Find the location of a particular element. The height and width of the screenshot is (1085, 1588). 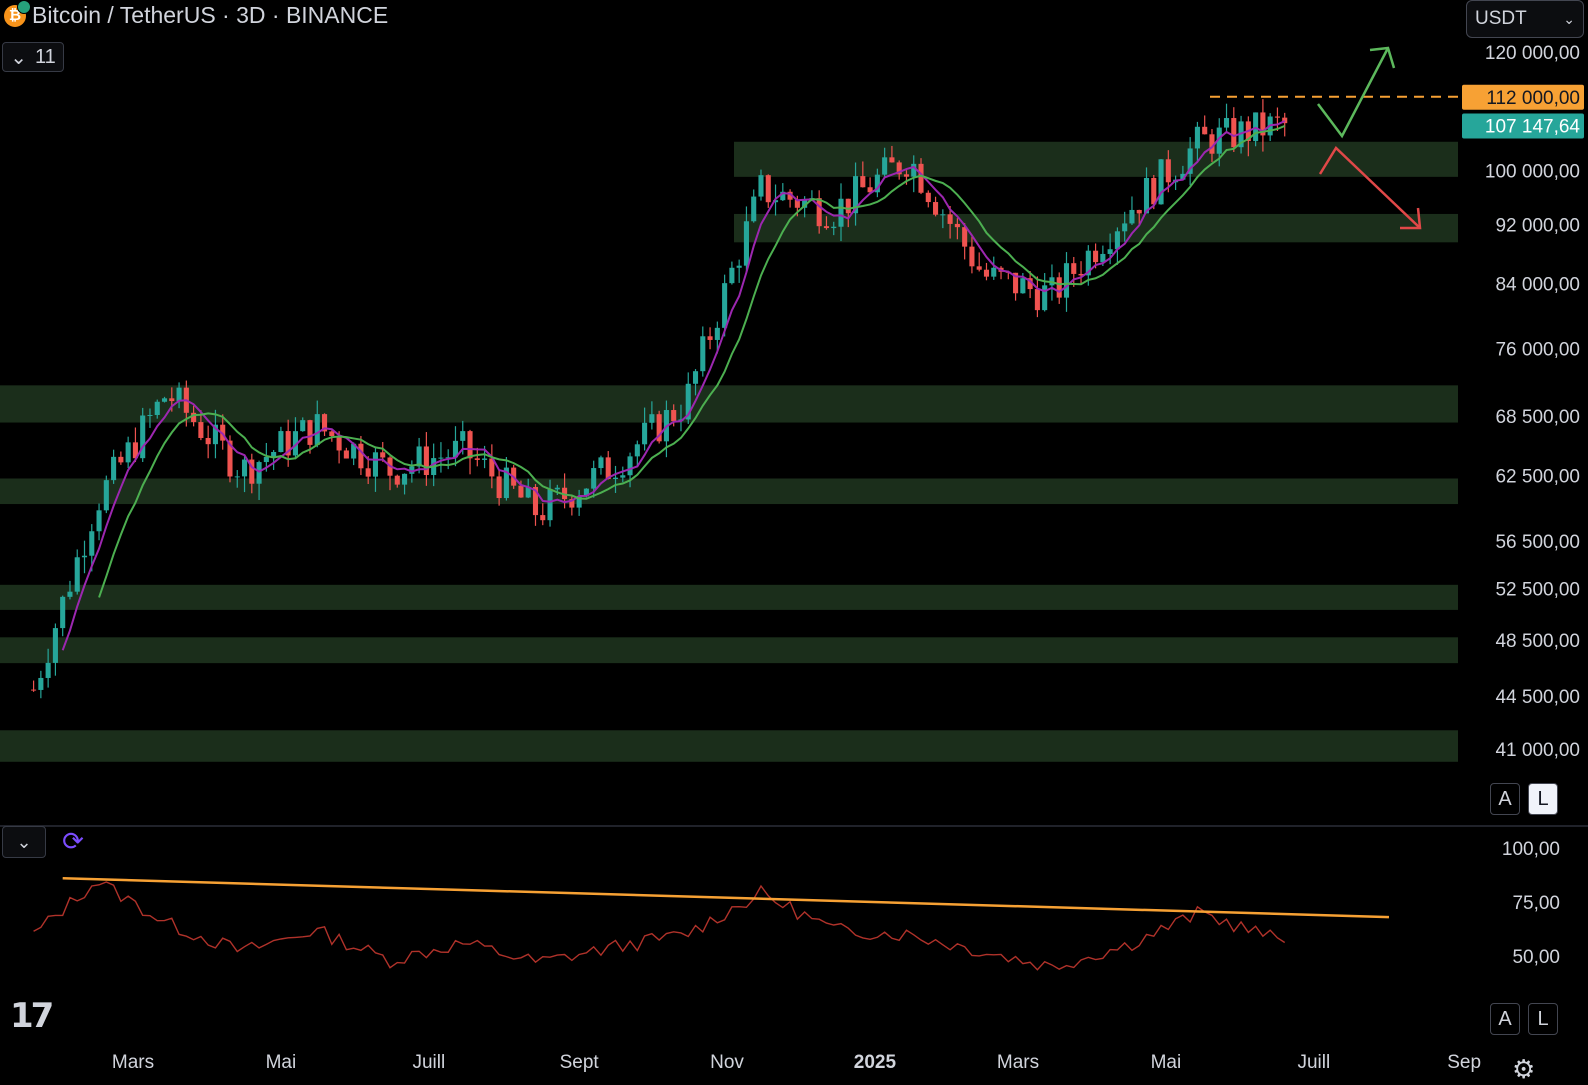

symbol-header: ₿ Bitcoin / TetherUS · 3D · BINANCE is located at coordinates (196, 14).